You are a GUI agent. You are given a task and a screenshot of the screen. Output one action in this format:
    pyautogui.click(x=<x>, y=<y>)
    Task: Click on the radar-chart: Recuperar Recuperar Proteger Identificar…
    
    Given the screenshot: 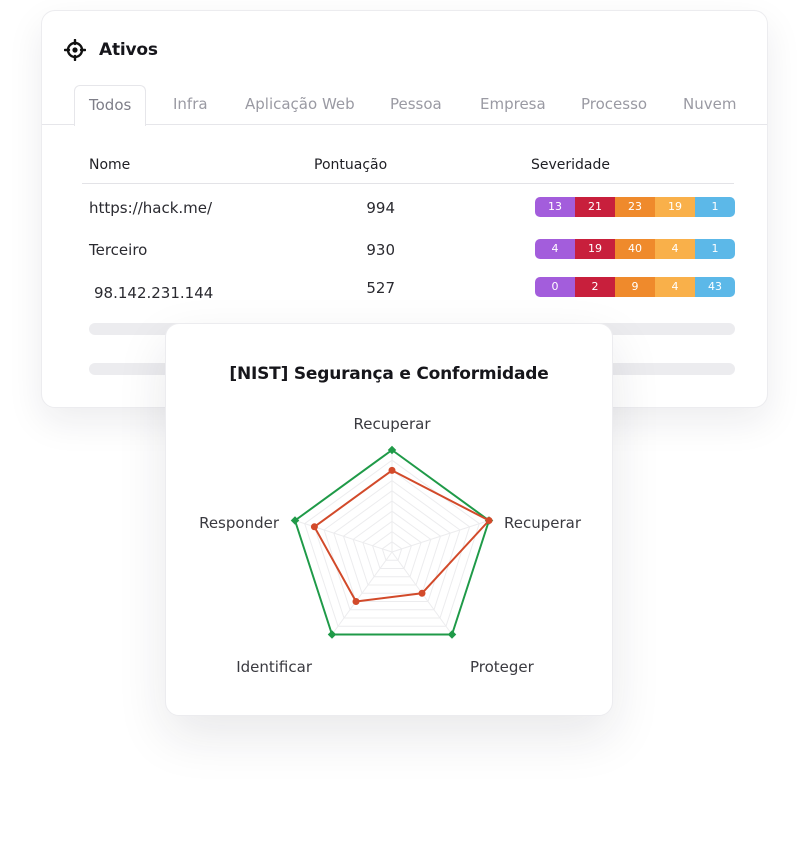 What is the action you would take?
    pyautogui.click(x=390, y=545)
    